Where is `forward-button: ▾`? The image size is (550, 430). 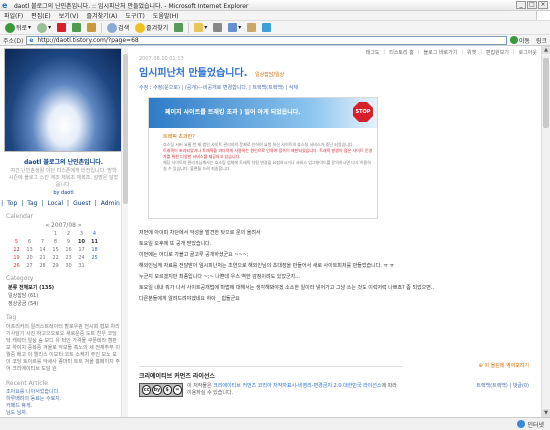
forward-button: ▾ is located at coordinates (44, 27).